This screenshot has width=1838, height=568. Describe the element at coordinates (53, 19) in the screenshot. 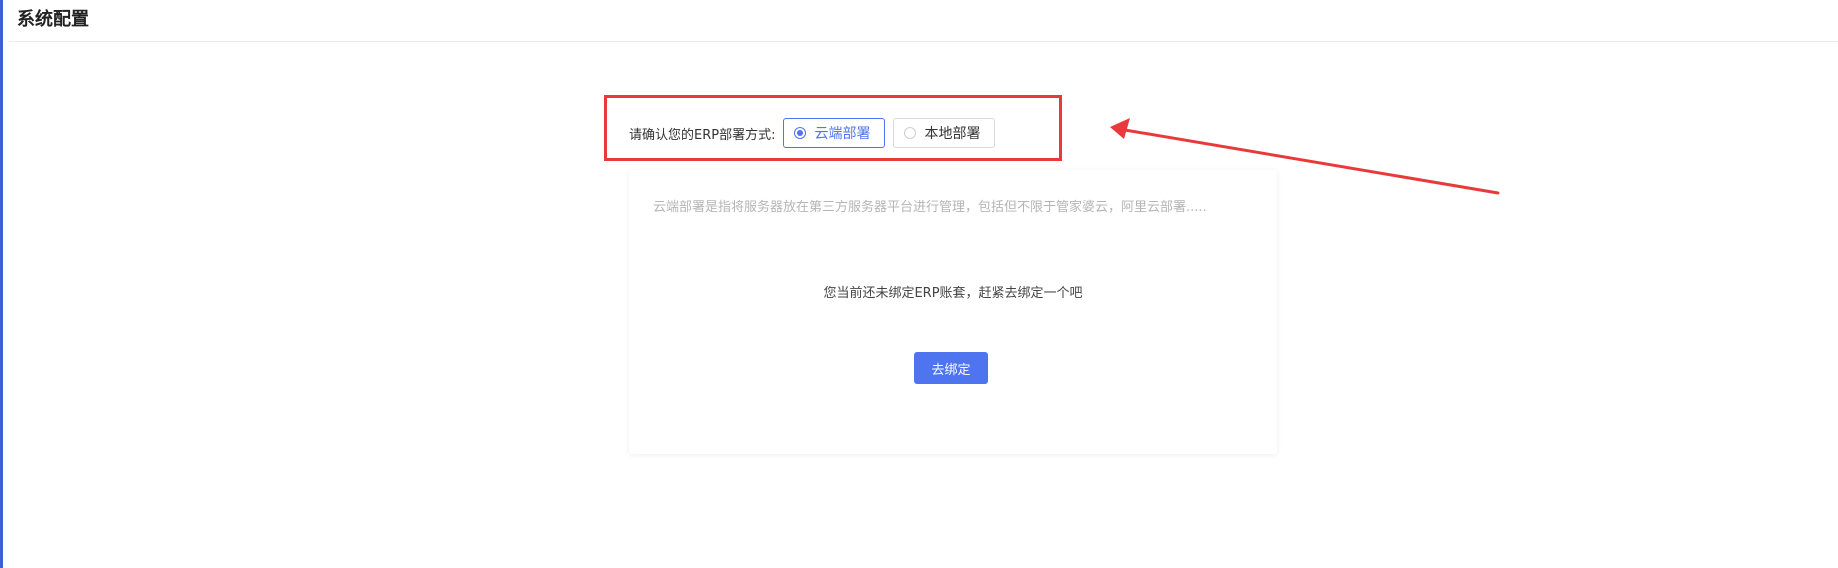

I see `page-title: 系统配置` at that location.